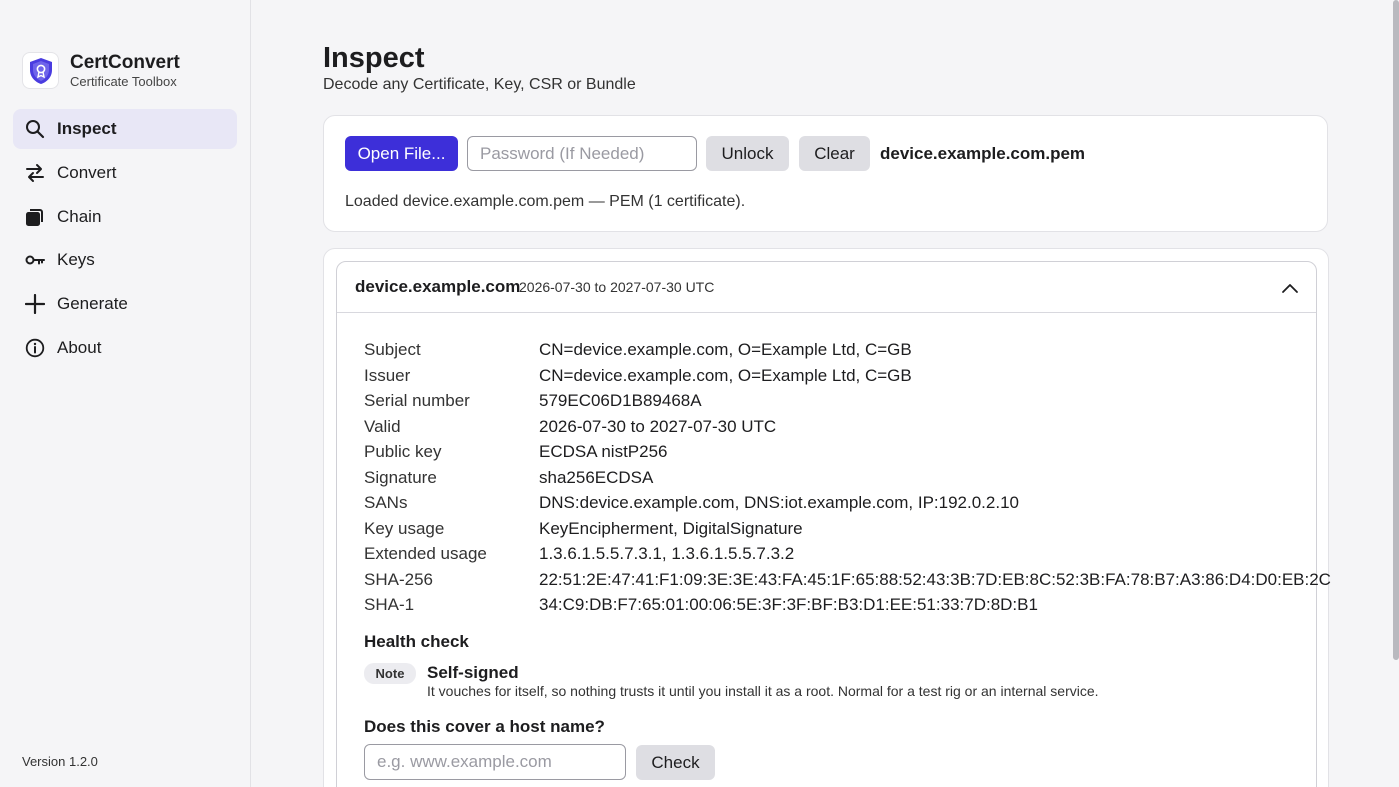  Describe the element at coordinates (35, 217) in the screenshot. I see `stack-icon` at that location.